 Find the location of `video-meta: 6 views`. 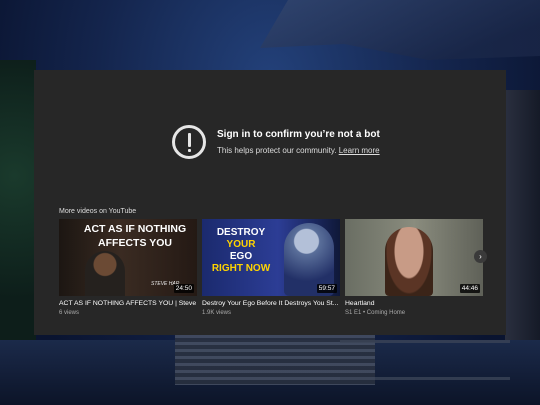

video-meta: 6 views is located at coordinates (69, 313).